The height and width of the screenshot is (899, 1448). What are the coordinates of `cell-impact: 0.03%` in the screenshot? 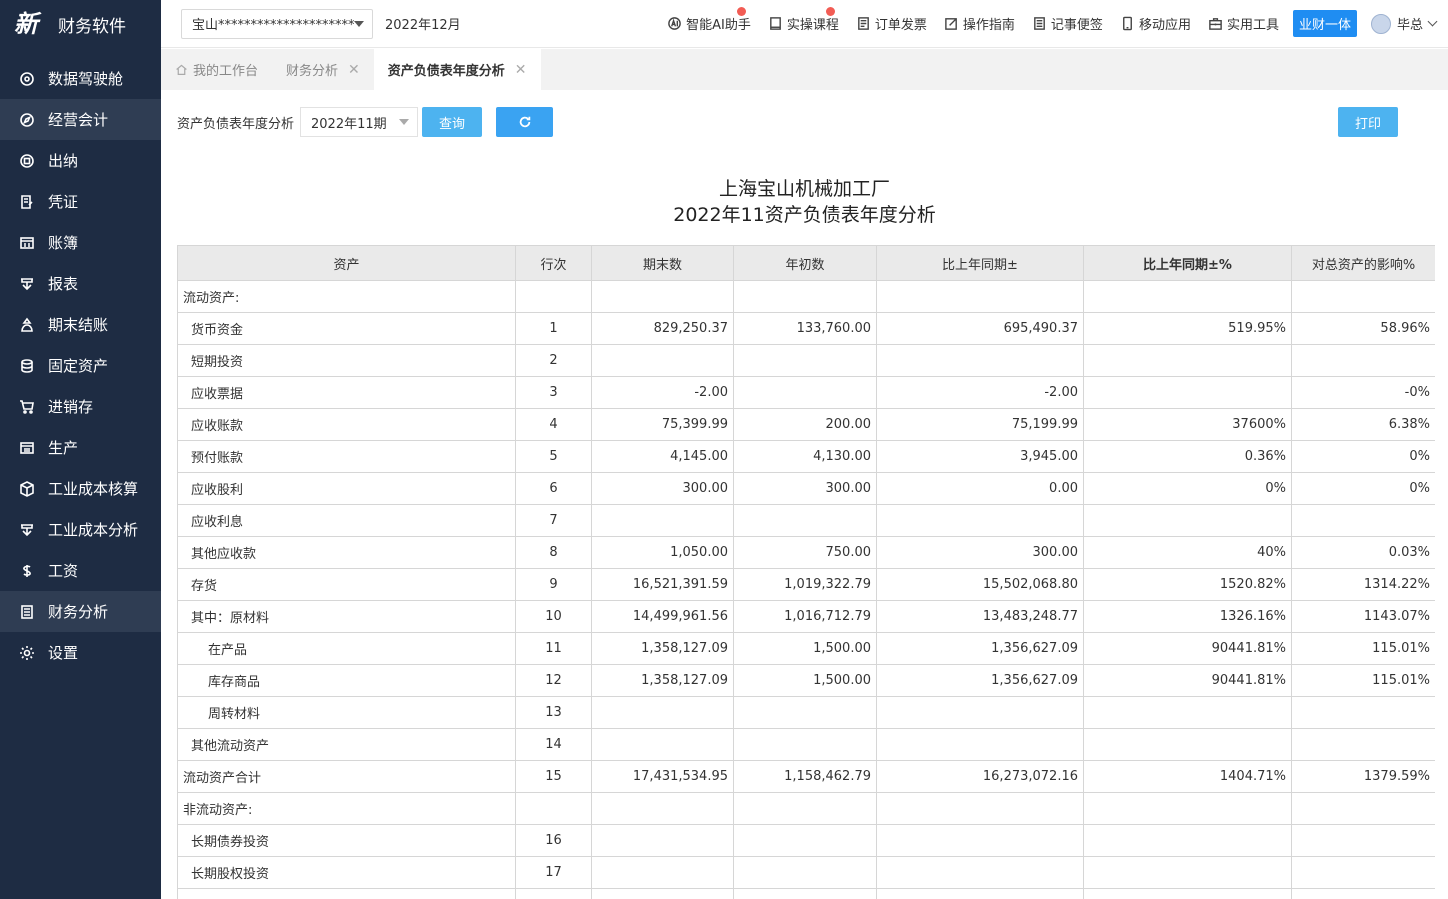 It's located at (1363, 552).